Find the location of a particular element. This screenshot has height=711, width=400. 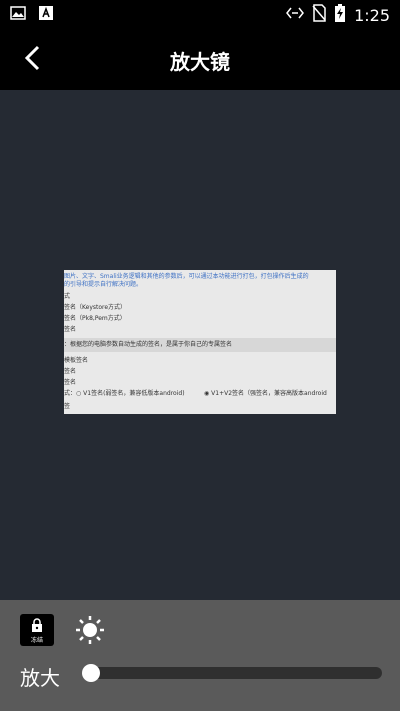

zoom-label: 放大 is located at coordinates (40, 678).